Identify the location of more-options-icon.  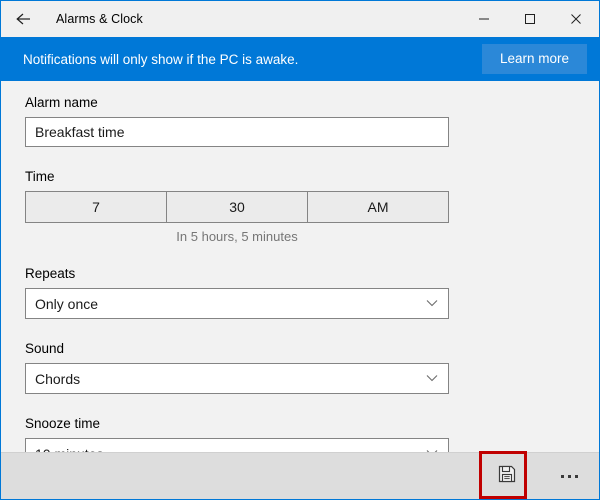
(569, 476).